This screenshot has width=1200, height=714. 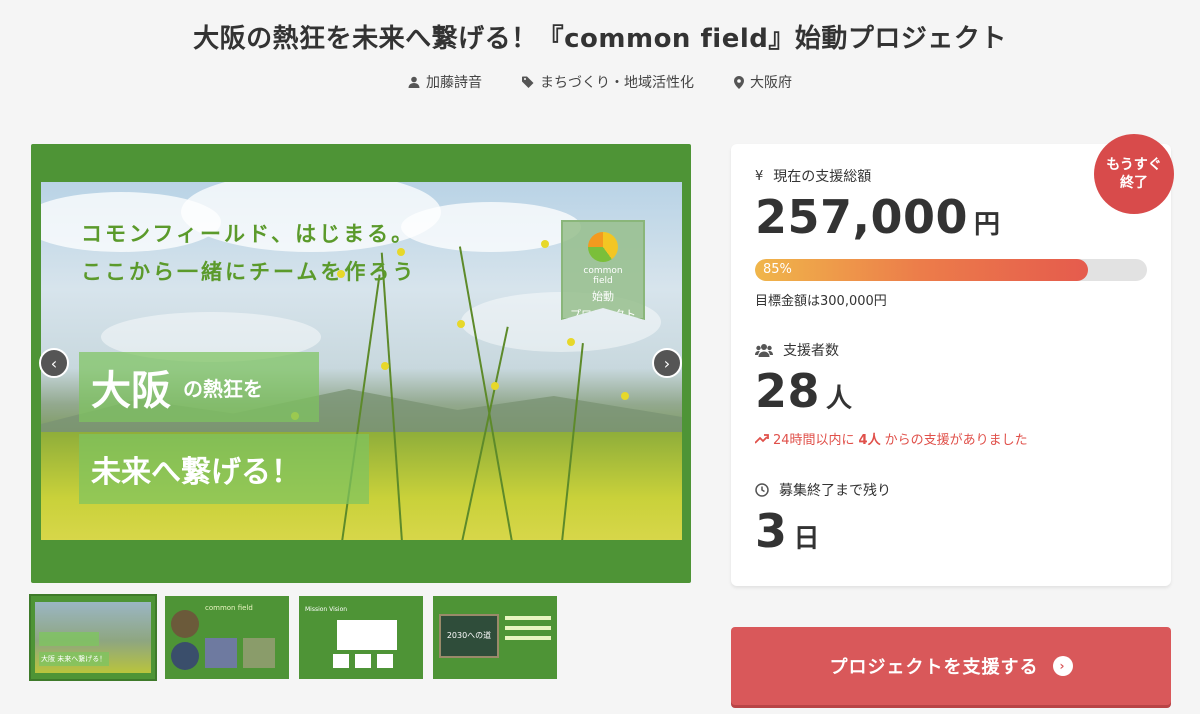 I want to click on supporters-value: 28 人, so click(x=803, y=391).